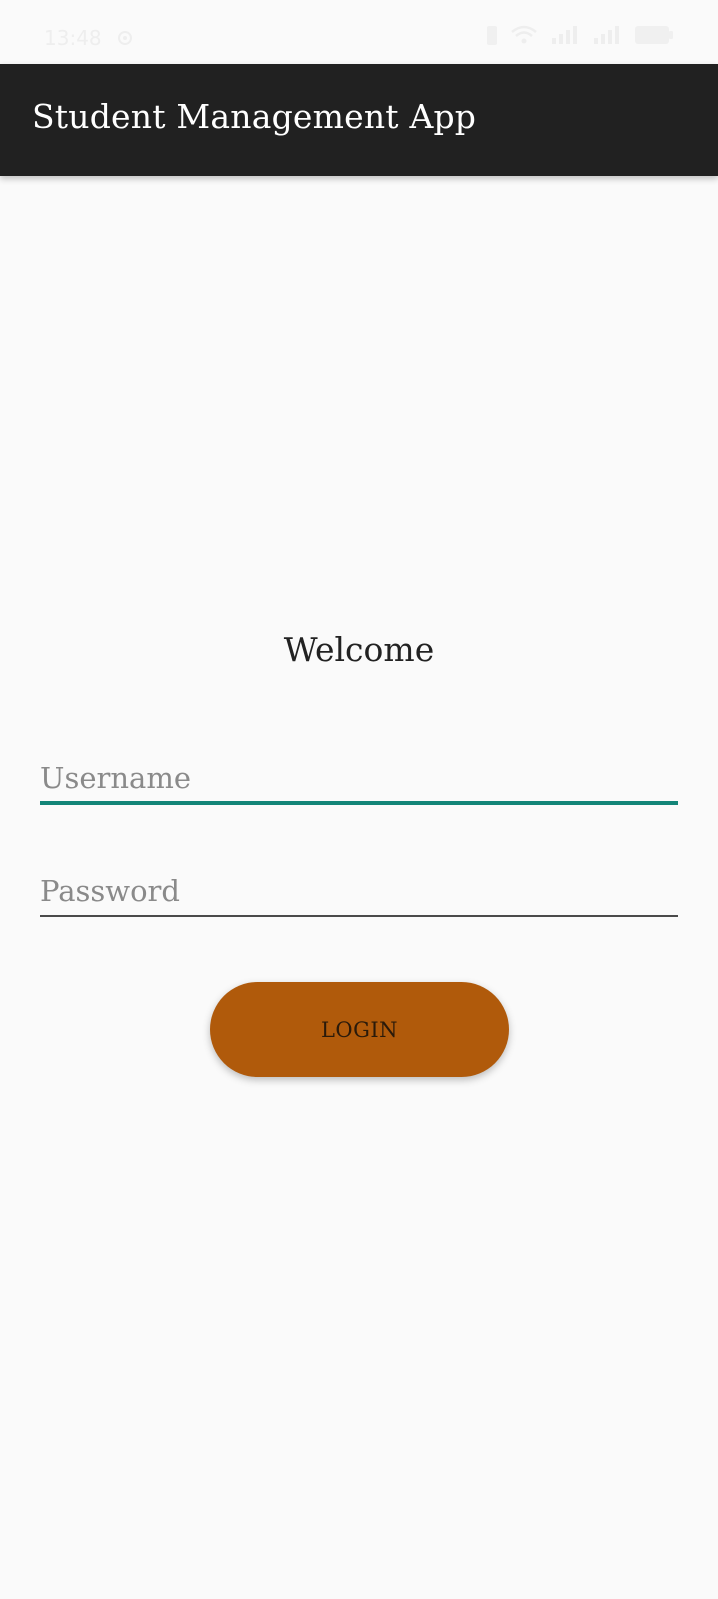 The width and height of the screenshot is (718, 1599). Describe the element at coordinates (359, 895) in the screenshot. I see `password-field` at that location.